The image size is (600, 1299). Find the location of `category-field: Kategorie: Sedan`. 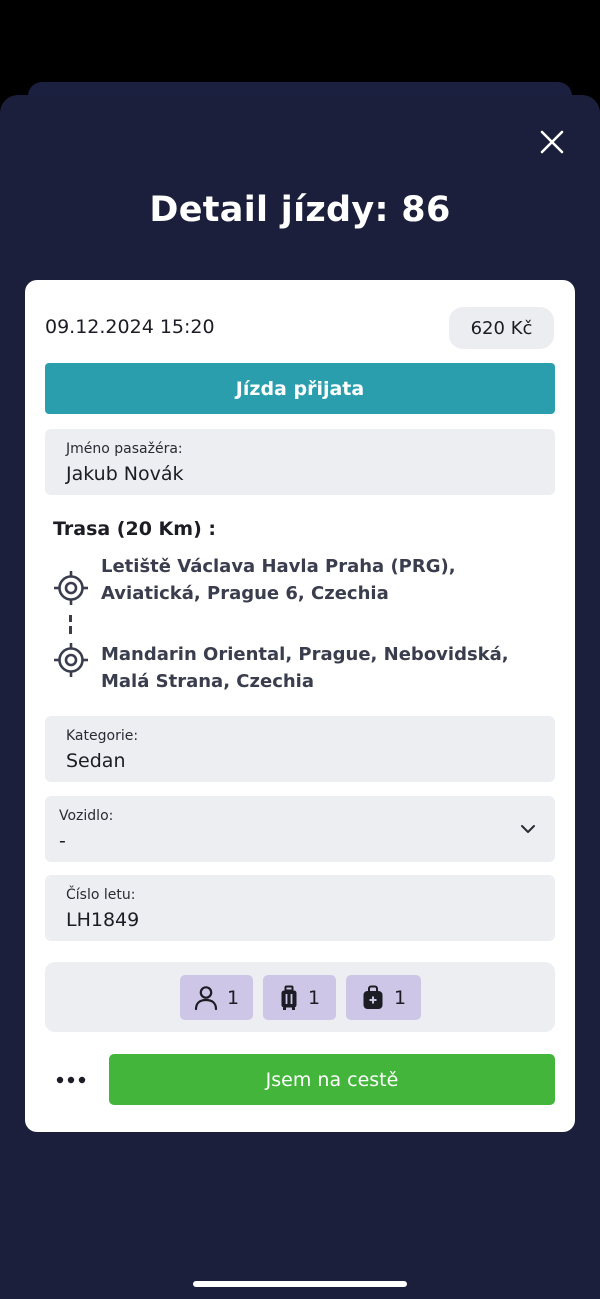

category-field: Kategorie: Sedan is located at coordinates (300, 749).